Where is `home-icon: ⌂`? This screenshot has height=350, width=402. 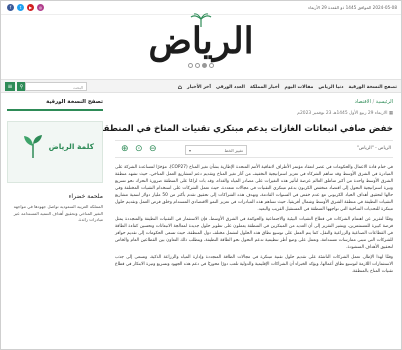 home-icon: ⌂ is located at coordinates (180, 87).